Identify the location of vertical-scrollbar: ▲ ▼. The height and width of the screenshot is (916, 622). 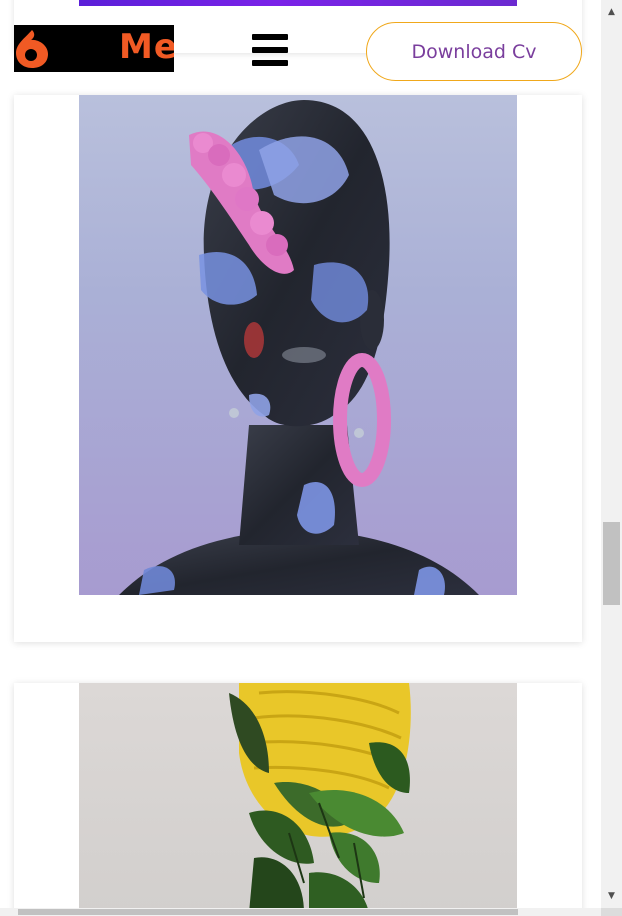
(611, 454).